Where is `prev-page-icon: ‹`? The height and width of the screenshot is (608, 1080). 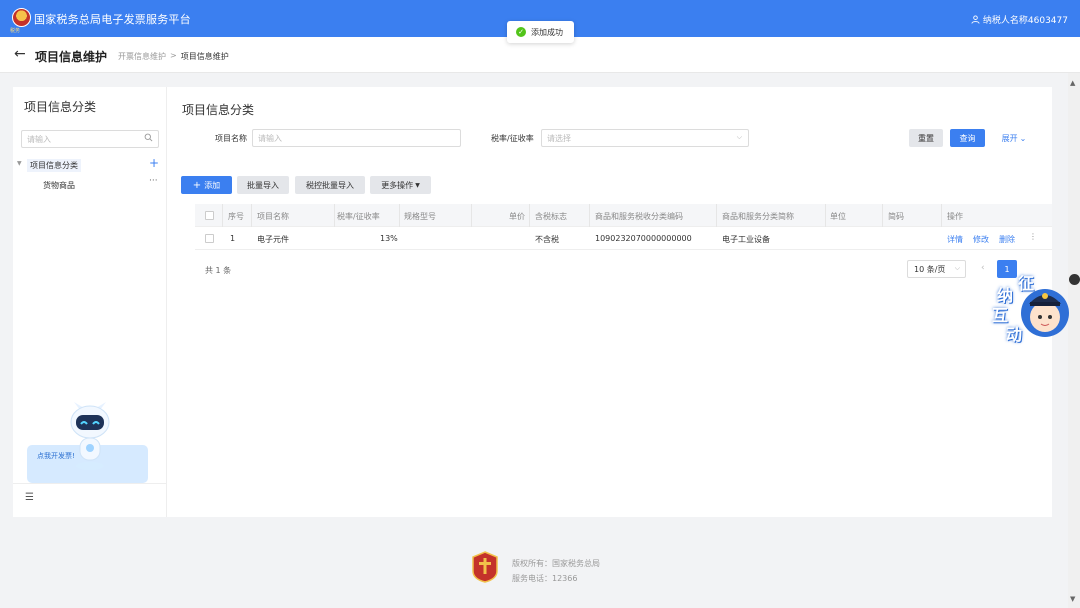
prev-page-icon: ‹ is located at coordinates (983, 268).